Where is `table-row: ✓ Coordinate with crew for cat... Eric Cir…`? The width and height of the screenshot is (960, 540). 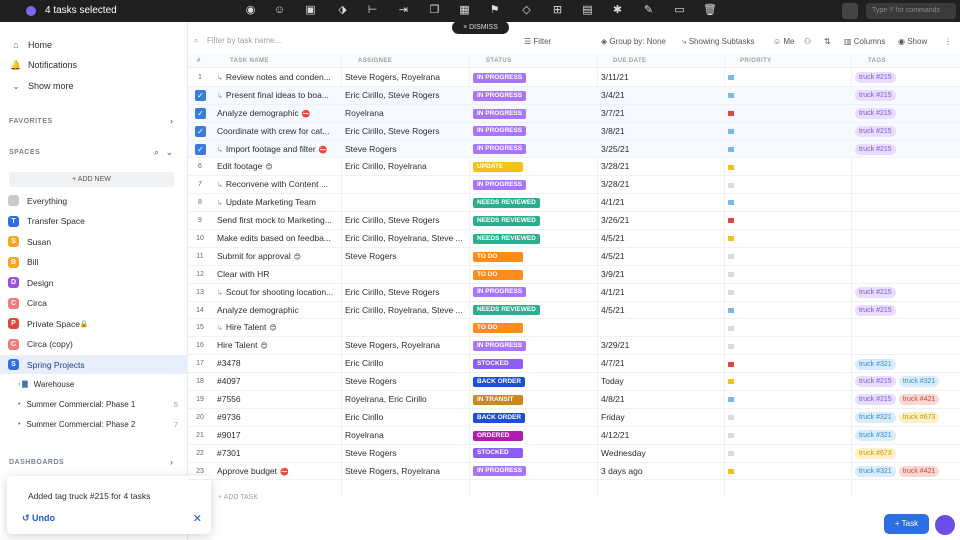
table-row: ✓ Coordinate with crew for cat... Eric Cir… is located at coordinates (574, 131).